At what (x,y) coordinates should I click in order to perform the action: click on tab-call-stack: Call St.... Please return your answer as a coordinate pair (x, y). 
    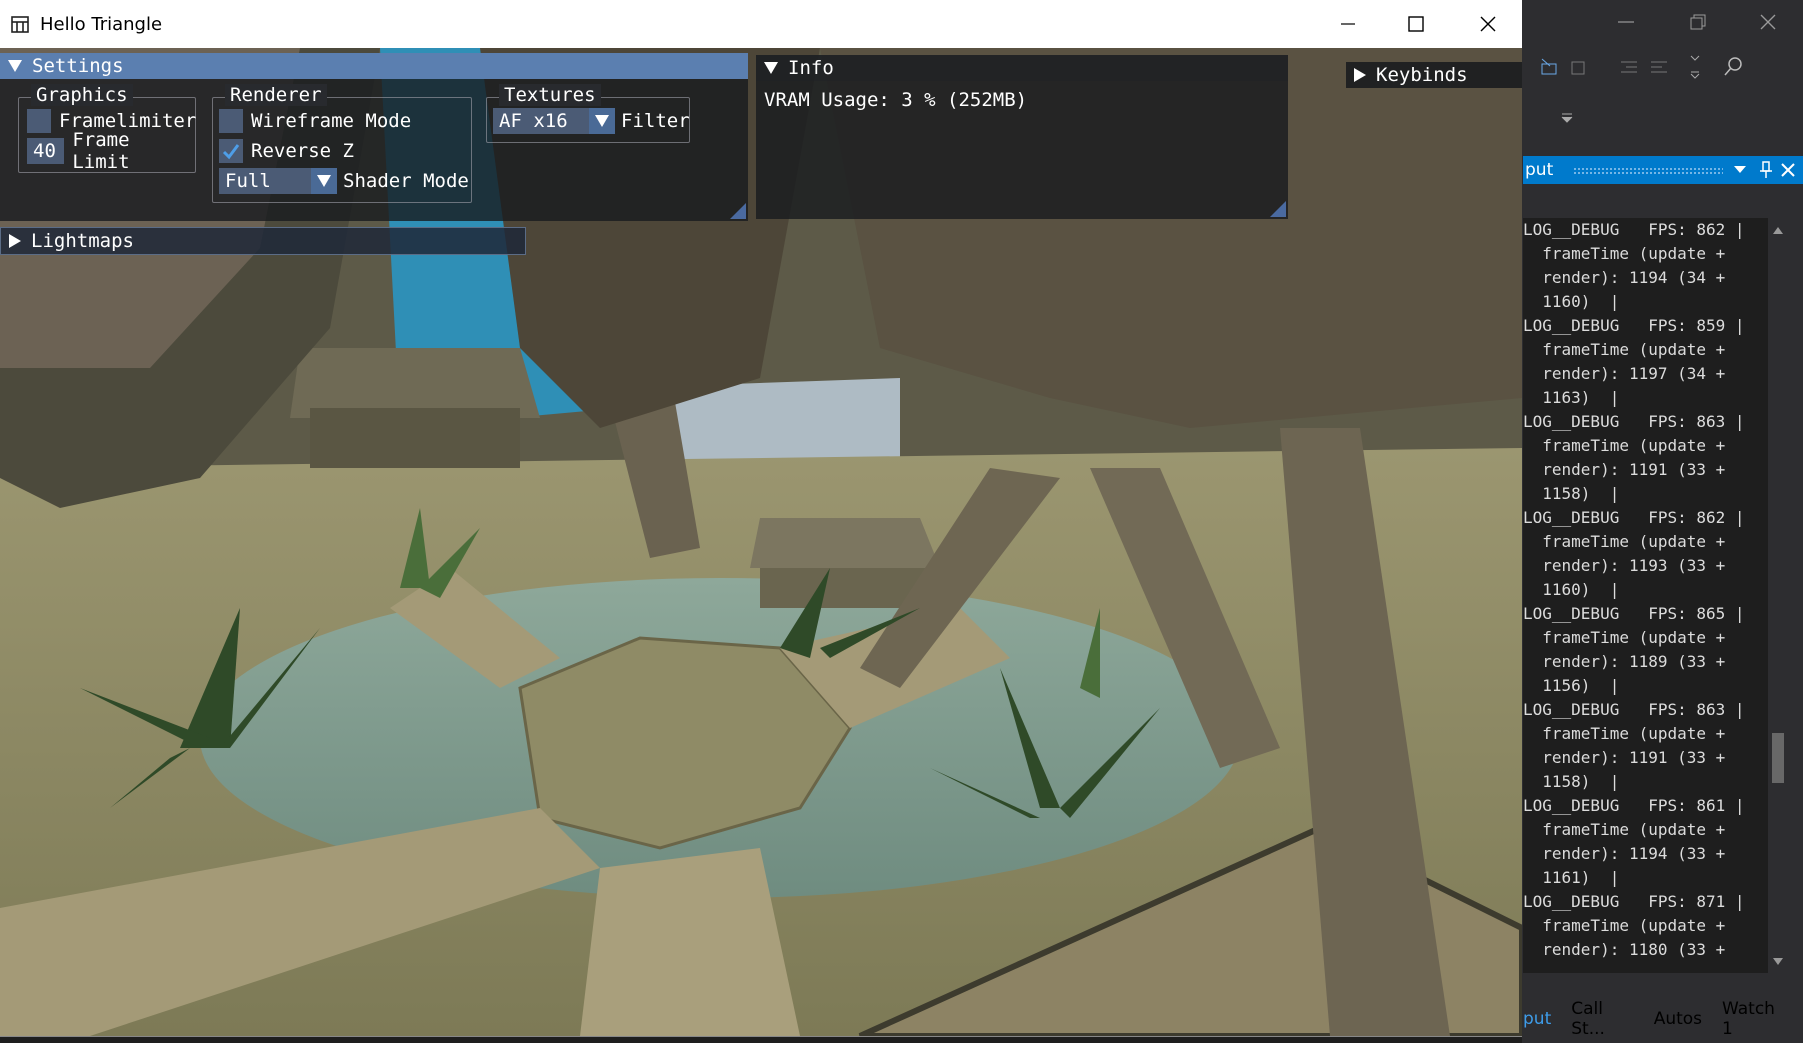
    Looking at the image, I should click on (1602, 1019).